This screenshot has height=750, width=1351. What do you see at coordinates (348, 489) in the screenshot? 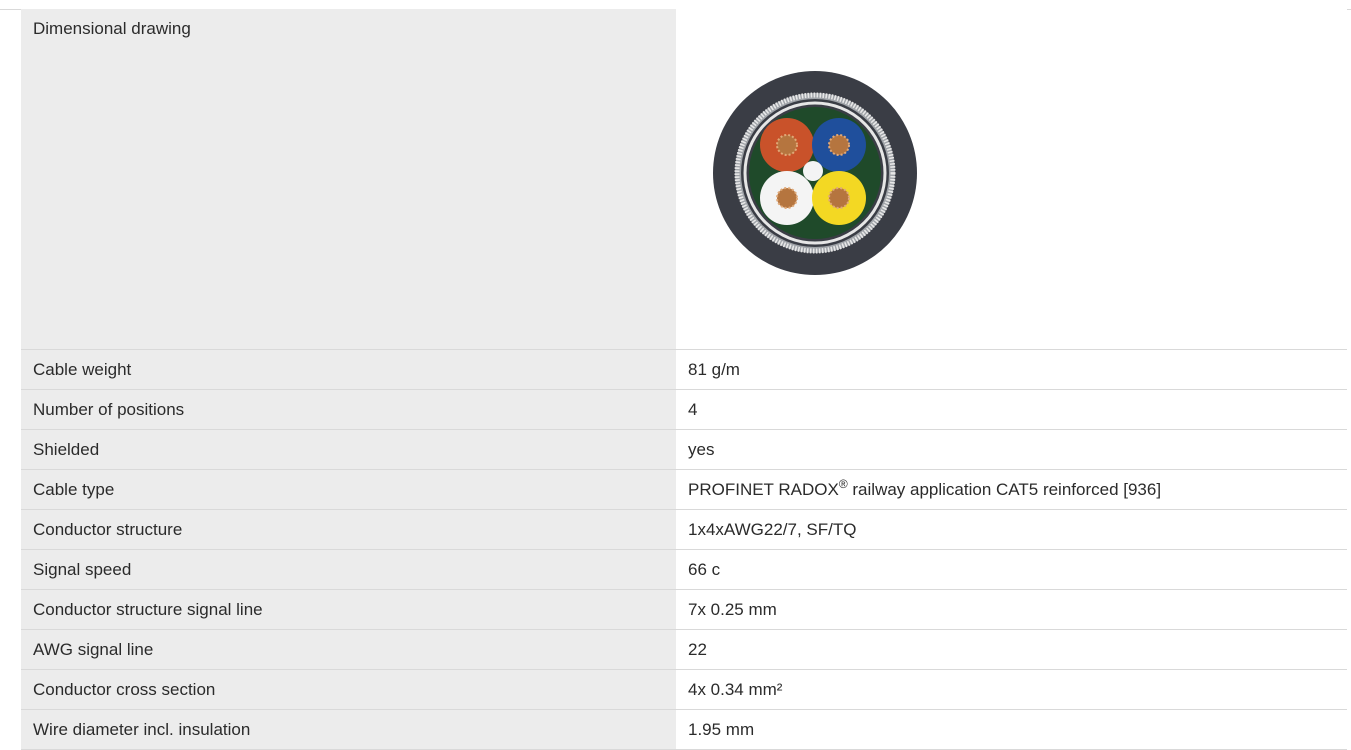
I see `spec-label: Cable type` at bounding box center [348, 489].